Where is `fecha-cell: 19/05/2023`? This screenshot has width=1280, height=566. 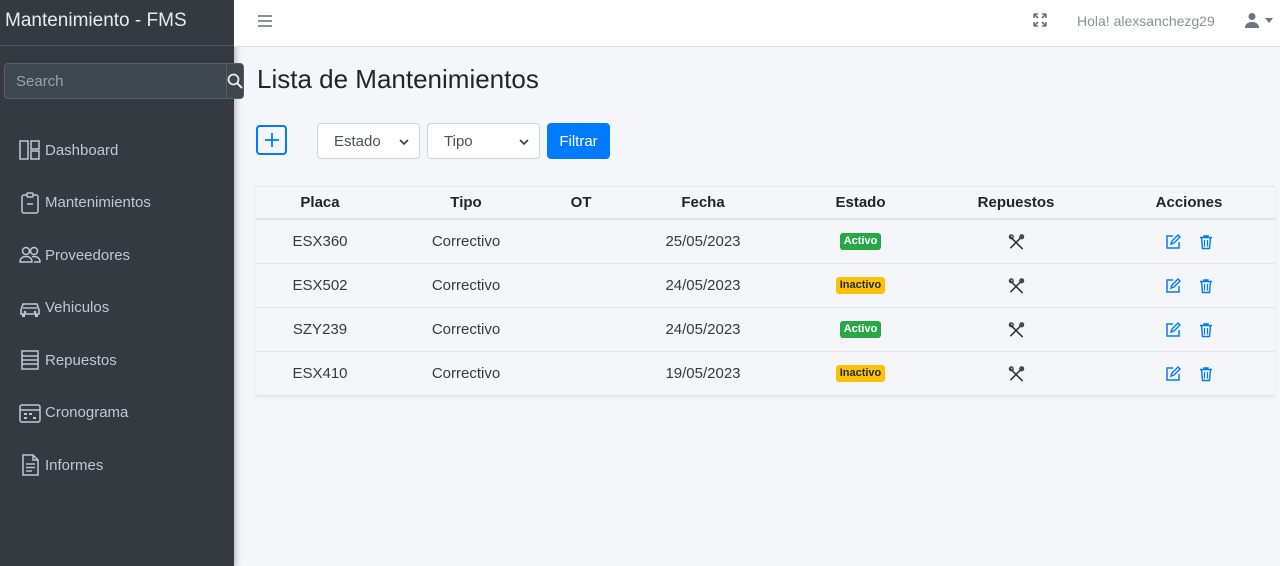 fecha-cell: 19/05/2023 is located at coordinates (703, 373).